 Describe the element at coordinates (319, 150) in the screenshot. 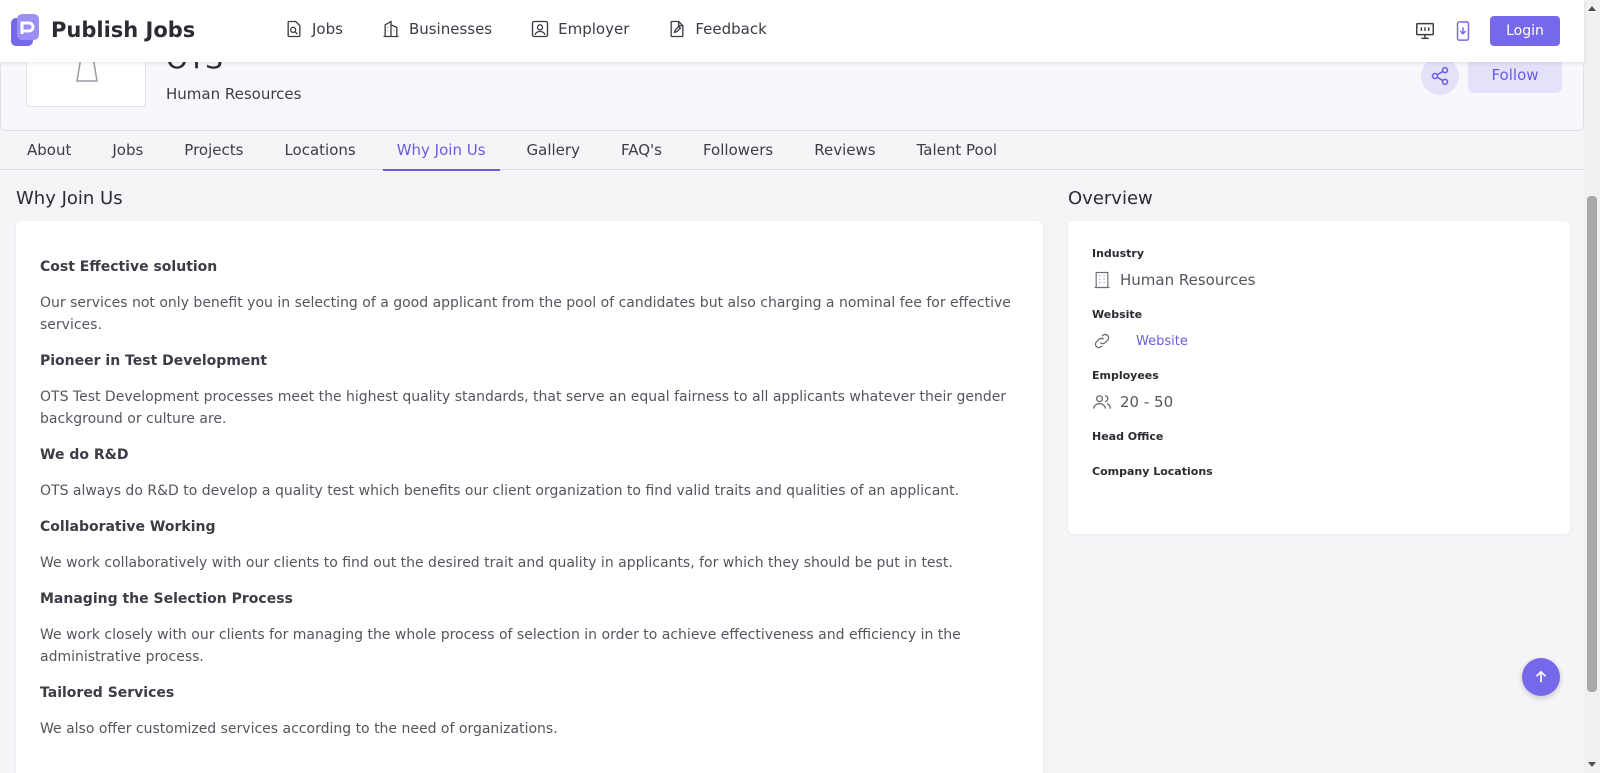

I see `tab-locations: Locations` at that location.